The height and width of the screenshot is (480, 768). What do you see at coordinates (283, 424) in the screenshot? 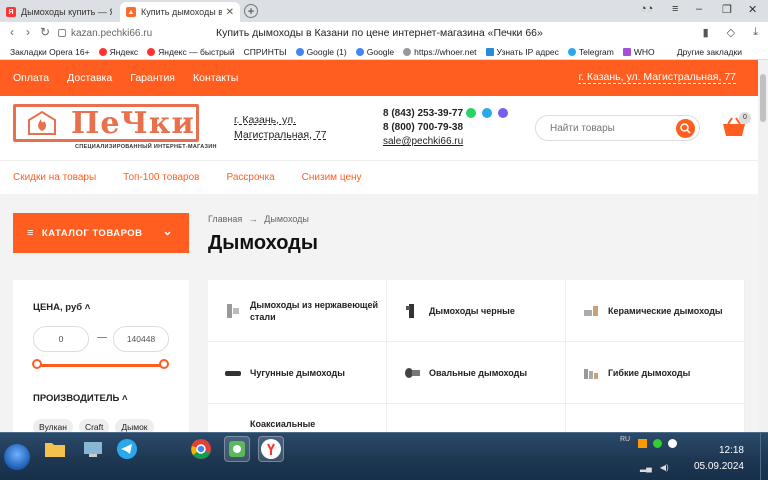
I see `category-label: Коаксиальные` at bounding box center [283, 424].